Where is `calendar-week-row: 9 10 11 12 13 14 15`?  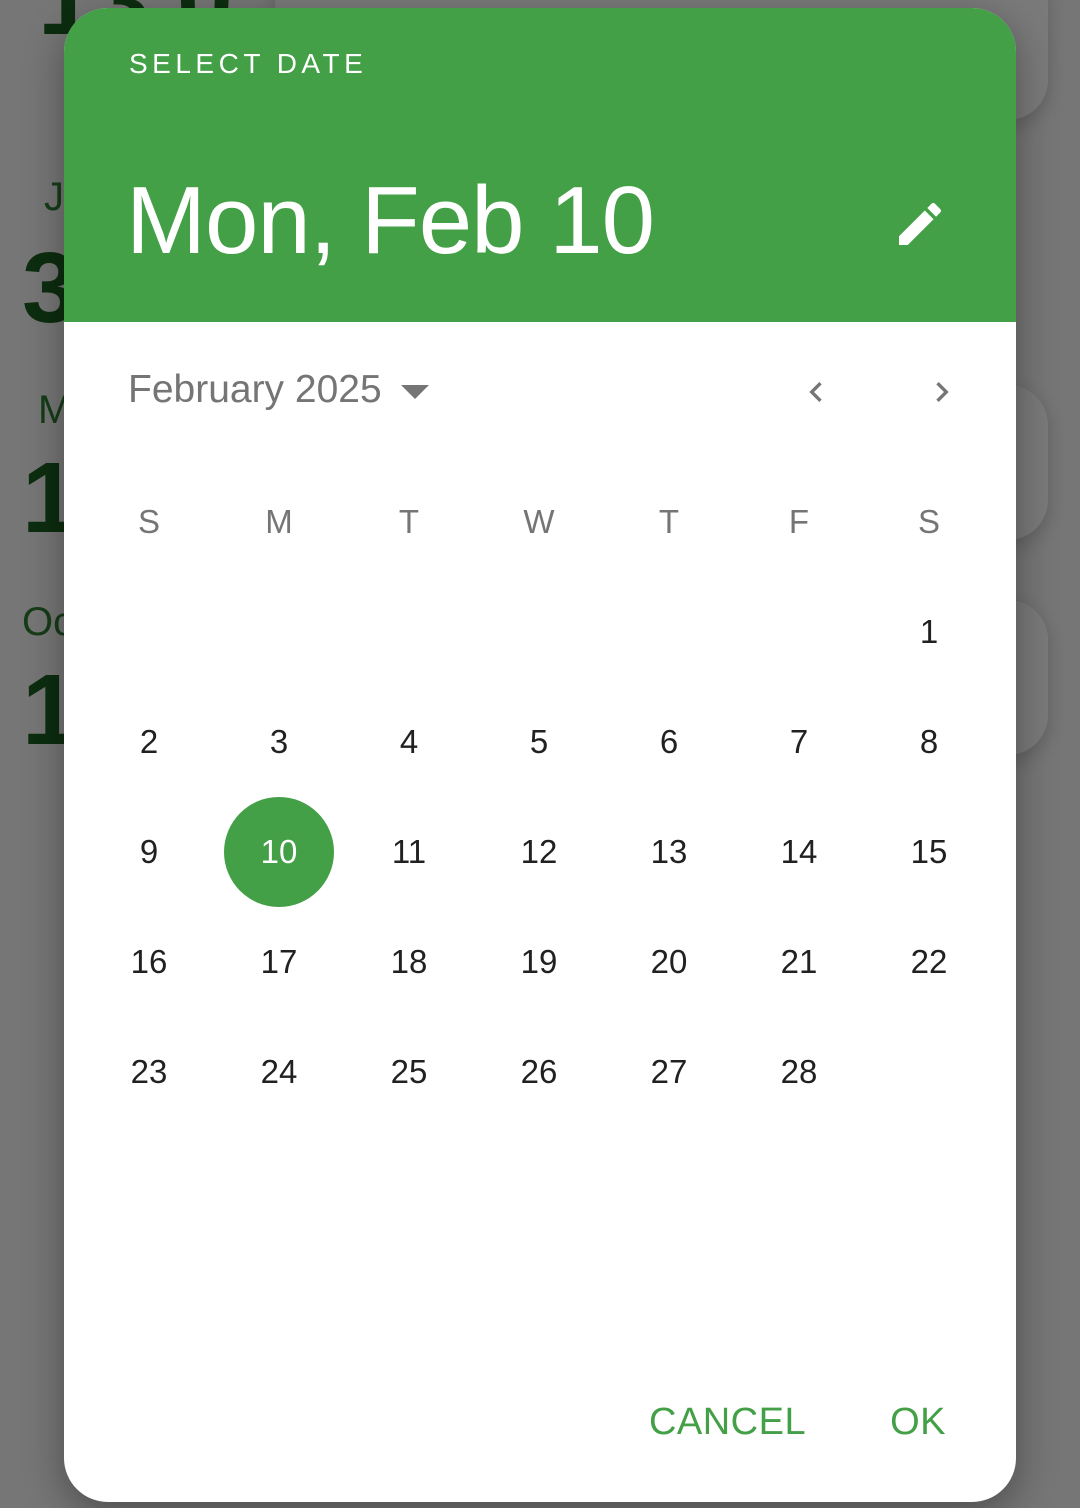 calendar-week-row: 9 10 11 12 13 14 15 is located at coordinates (539, 852).